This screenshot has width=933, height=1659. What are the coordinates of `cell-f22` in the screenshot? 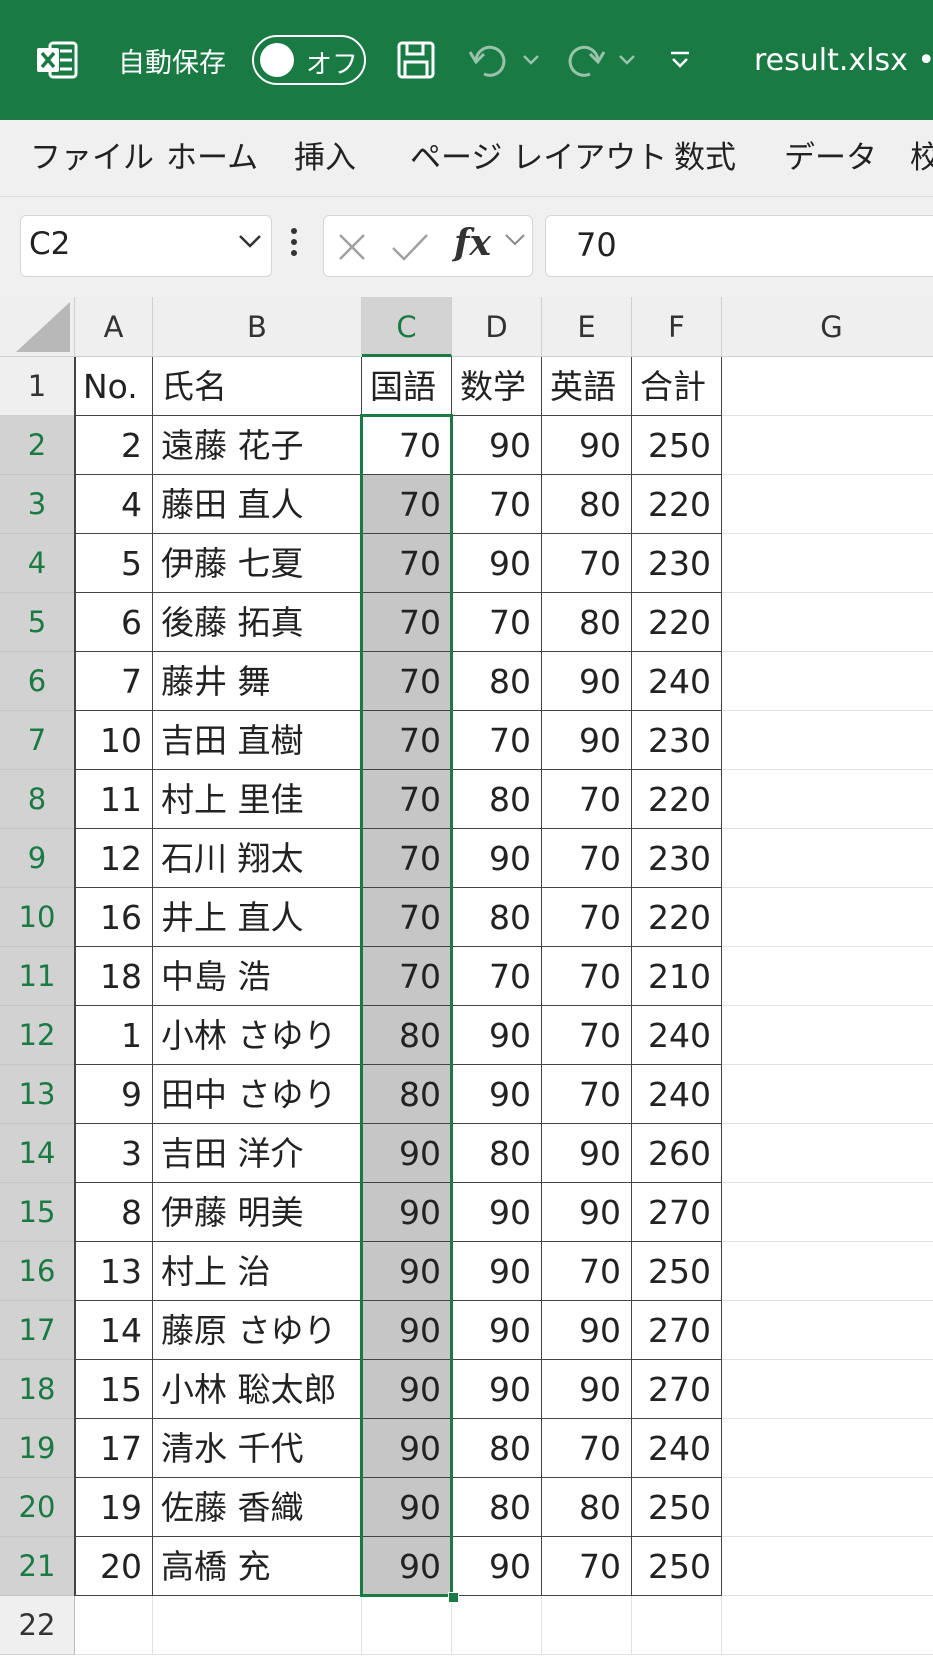 It's located at (677, 1625).